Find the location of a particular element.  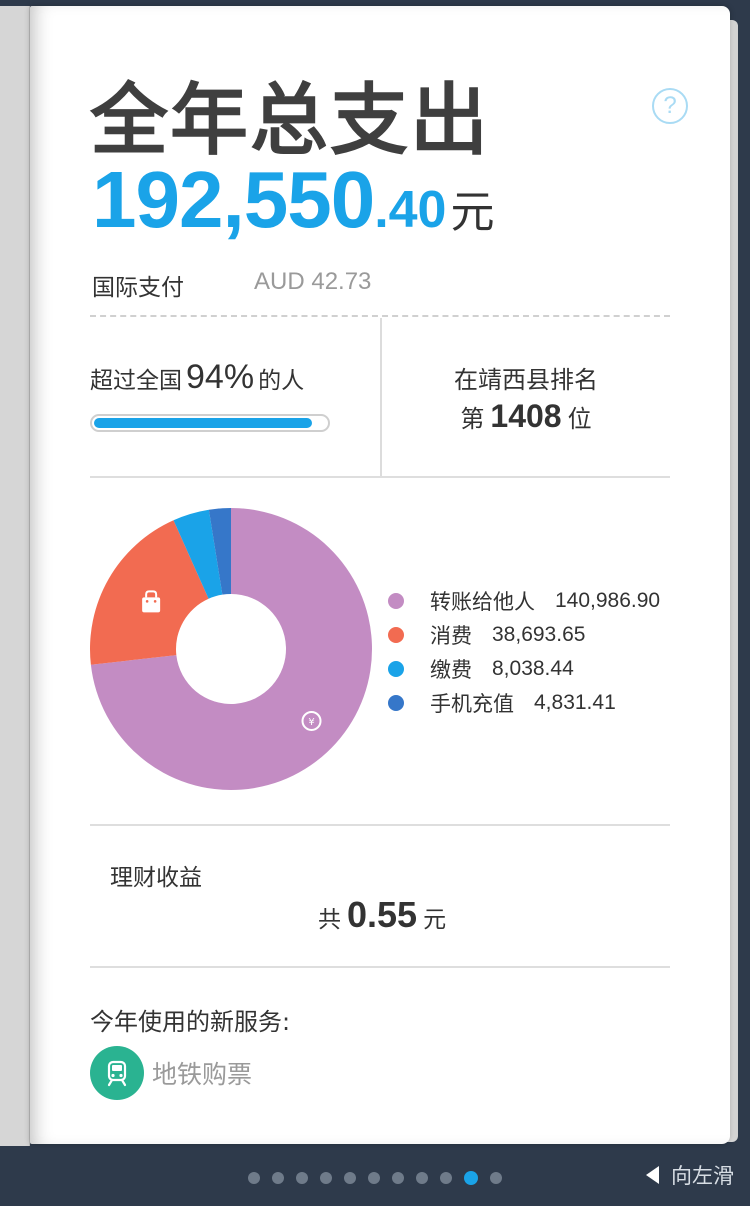

rank-prefix: 第 is located at coordinates (472, 419).